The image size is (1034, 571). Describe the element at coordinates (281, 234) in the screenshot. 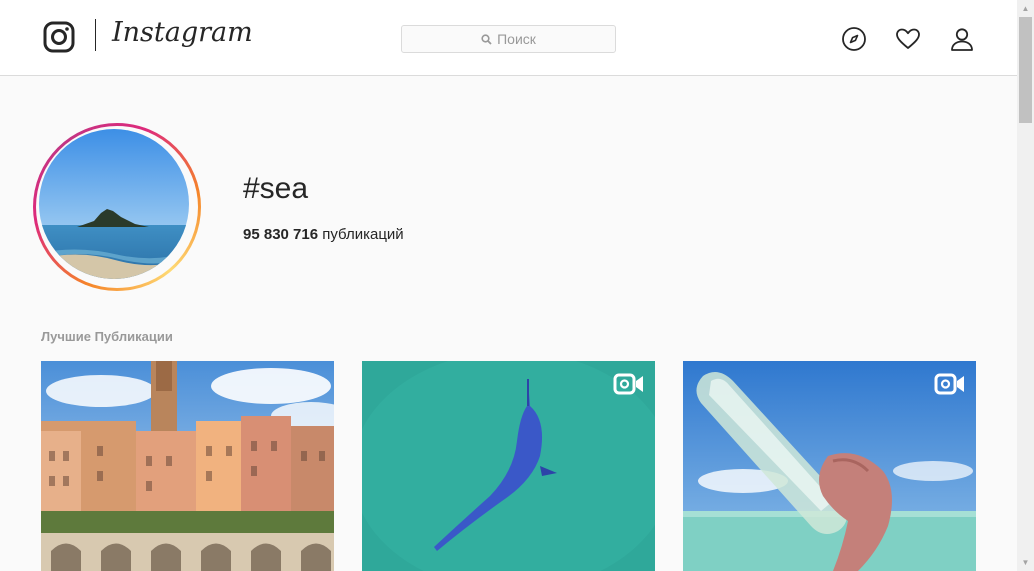

I see `post-count-number: 95 830 716` at that location.